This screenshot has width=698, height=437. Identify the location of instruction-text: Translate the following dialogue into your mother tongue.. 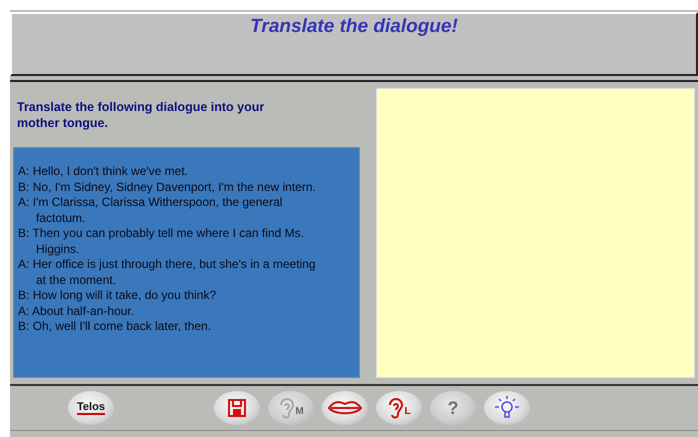
(141, 115).